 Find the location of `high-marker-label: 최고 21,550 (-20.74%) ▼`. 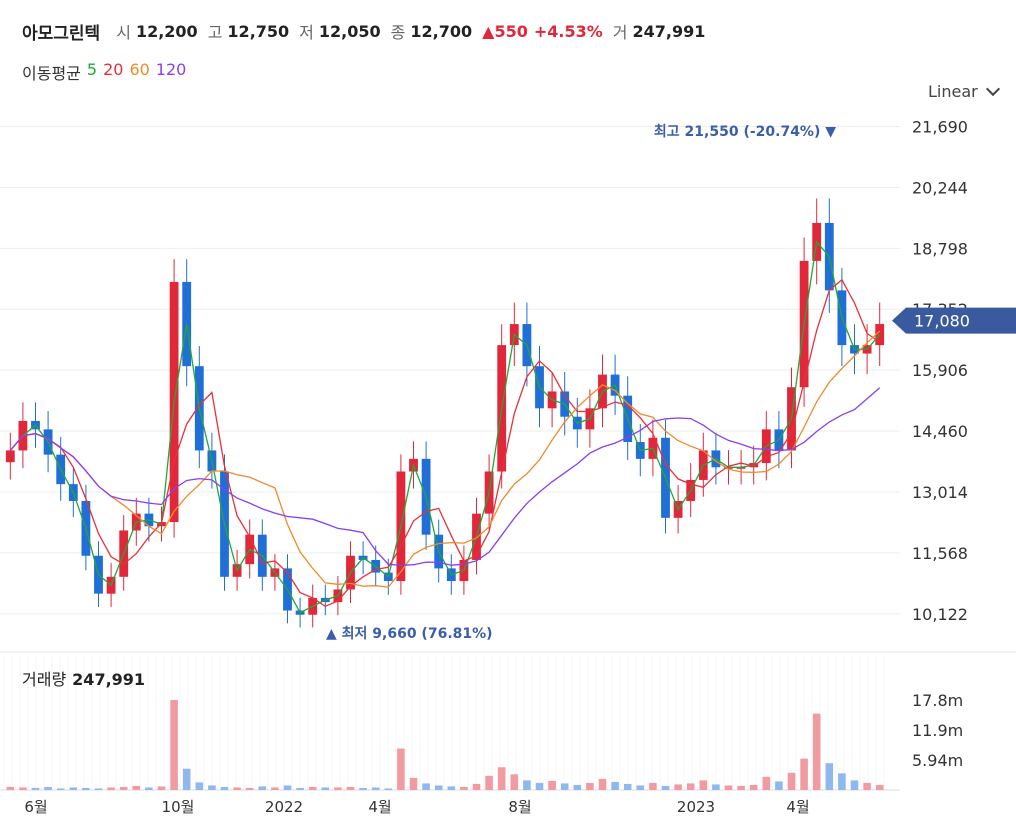

high-marker-label: 최고 21,550 (-20.74%) ▼ is located at coordinates (745, 132).